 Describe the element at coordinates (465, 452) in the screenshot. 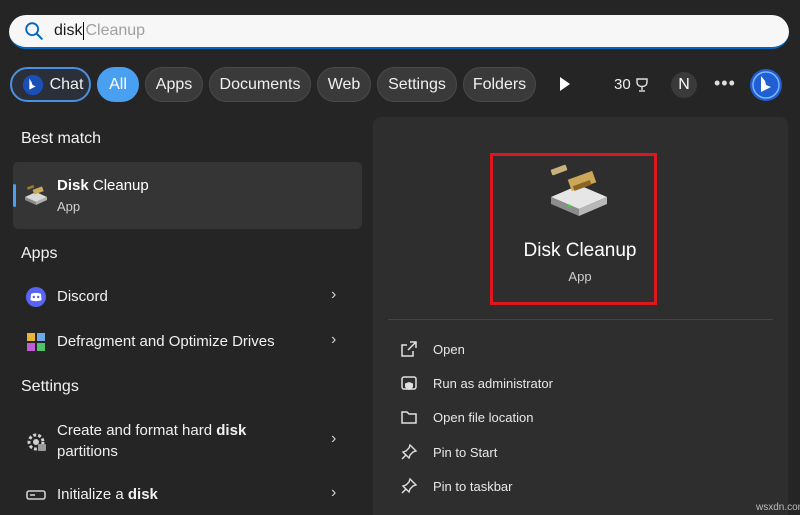

I see `action-pin-to-start-label: Pin to Start` at that location.